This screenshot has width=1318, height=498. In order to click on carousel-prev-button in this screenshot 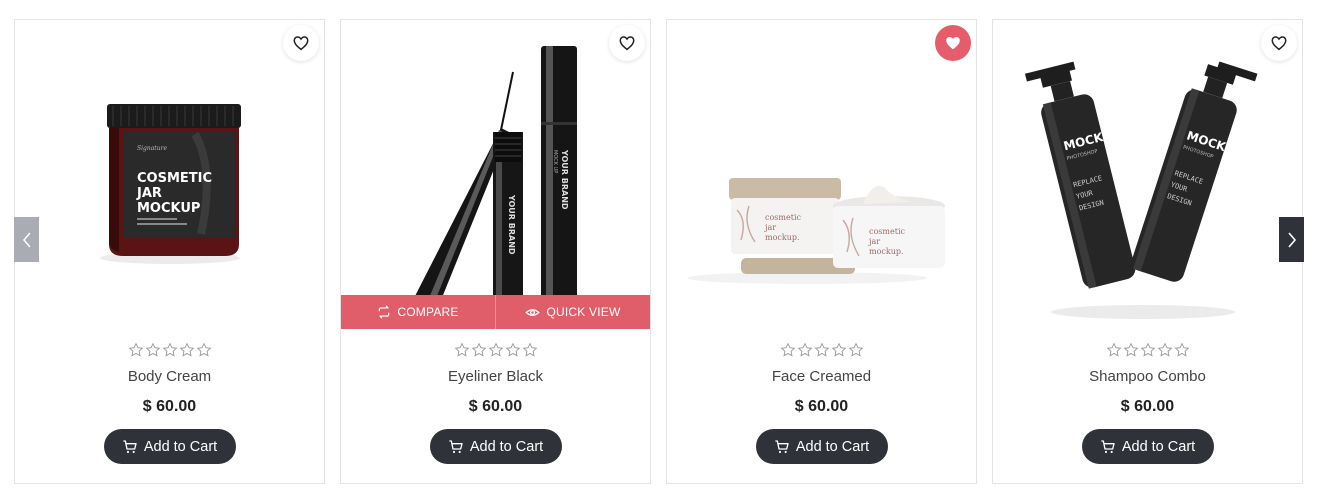, I will do `click(26, 239)`.